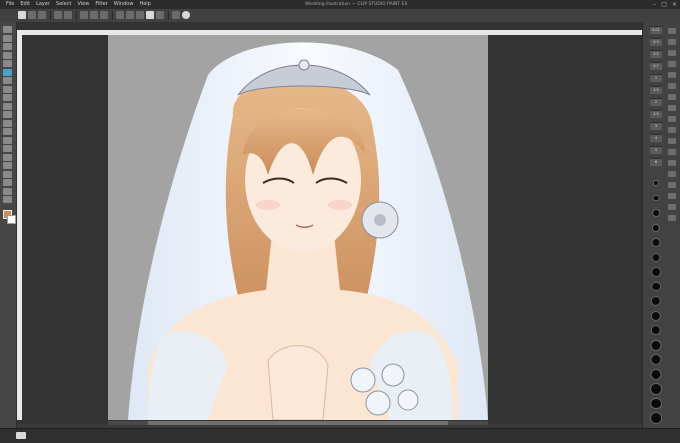 This screenshot has height=443, width=680. I want to click on blend-tool-icon, so click(7, 131).